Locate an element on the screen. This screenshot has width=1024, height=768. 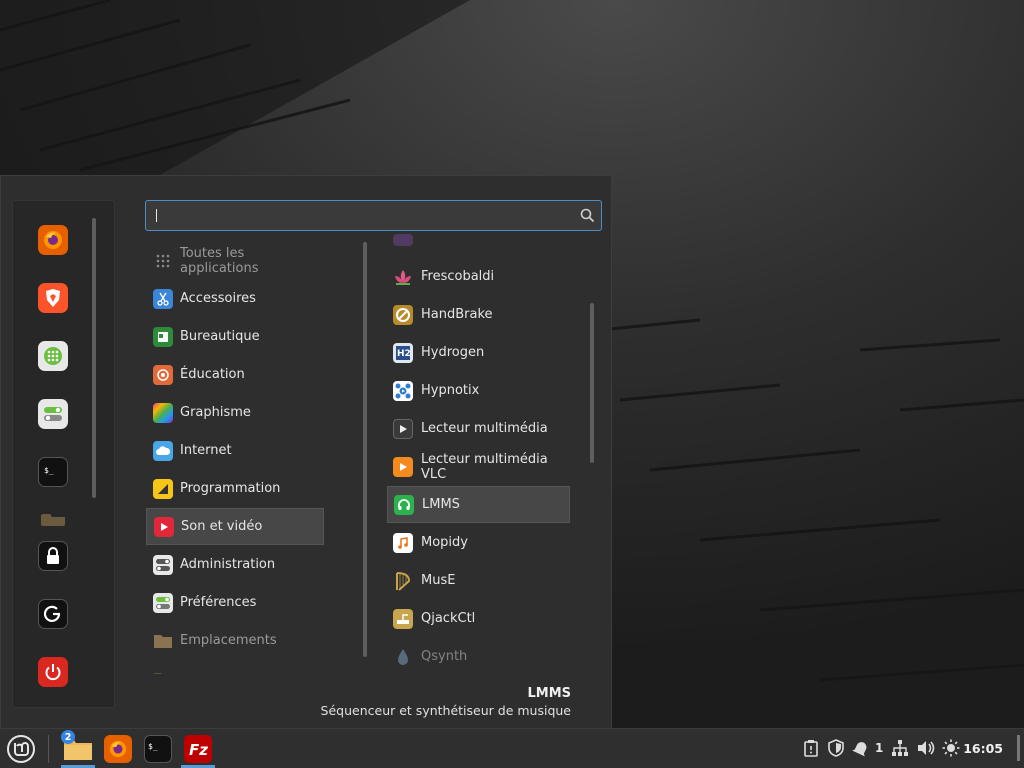
app-muse: MusE is located at coordinates (478, 580).